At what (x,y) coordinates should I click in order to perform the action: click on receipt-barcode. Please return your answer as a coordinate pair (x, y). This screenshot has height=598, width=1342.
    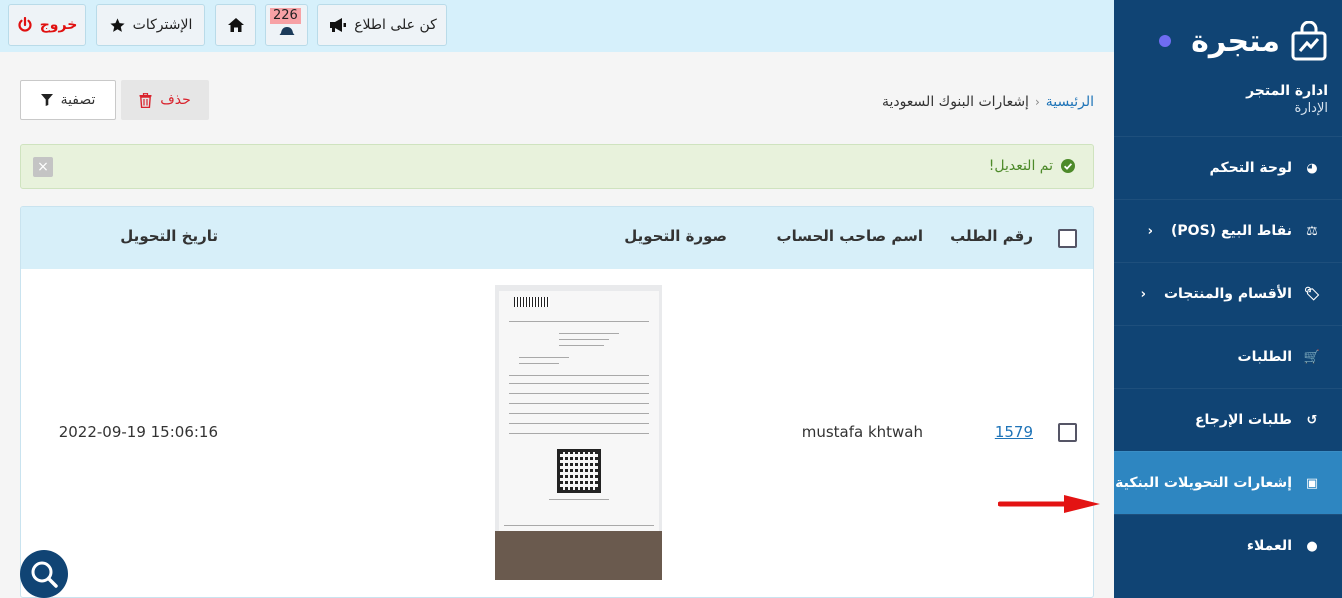
    Looking at the image, I should click on (532, 302).